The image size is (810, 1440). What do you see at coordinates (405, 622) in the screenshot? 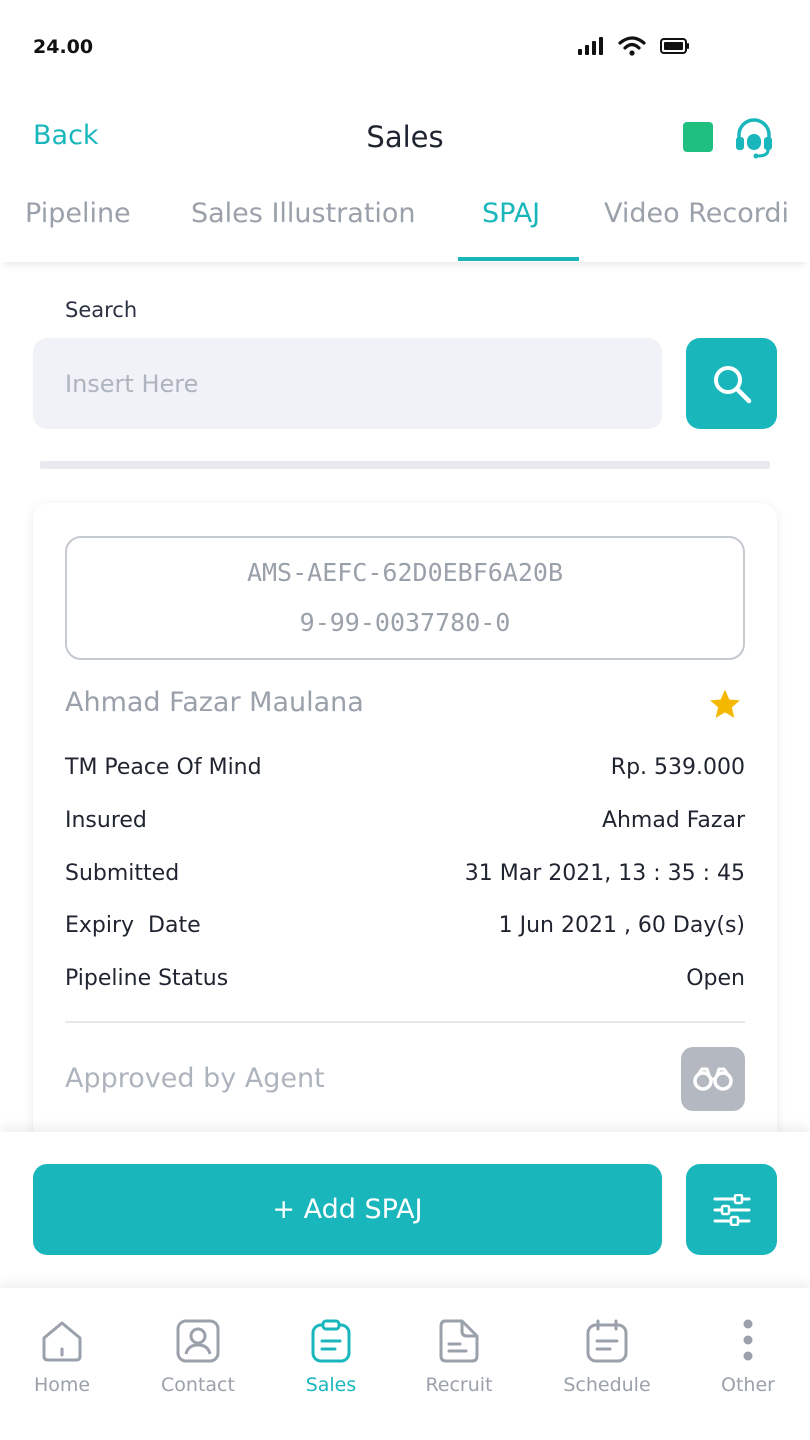
I see `spaj-policy-number: 9-99-0037780-0` at bounding box center [405, 622].